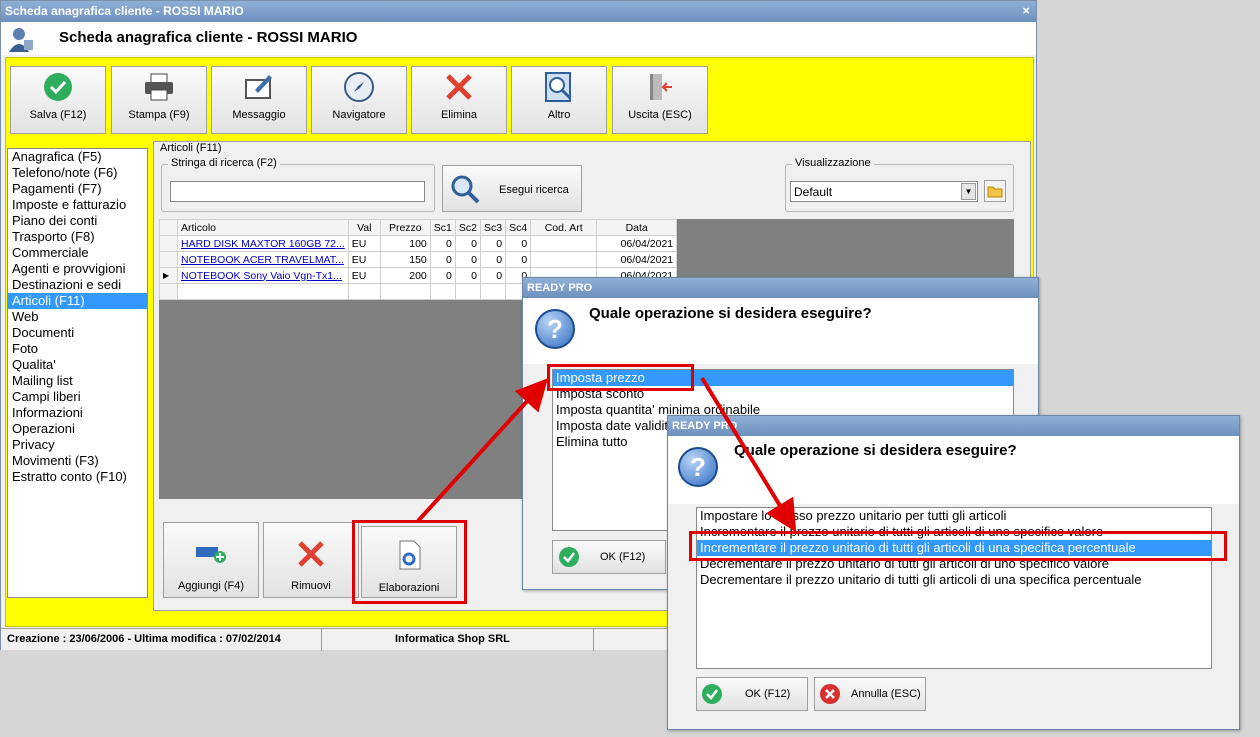 This screenshot has width=1260, height=737. I want to click on arrow-to-percentuale, so click(748, 454).